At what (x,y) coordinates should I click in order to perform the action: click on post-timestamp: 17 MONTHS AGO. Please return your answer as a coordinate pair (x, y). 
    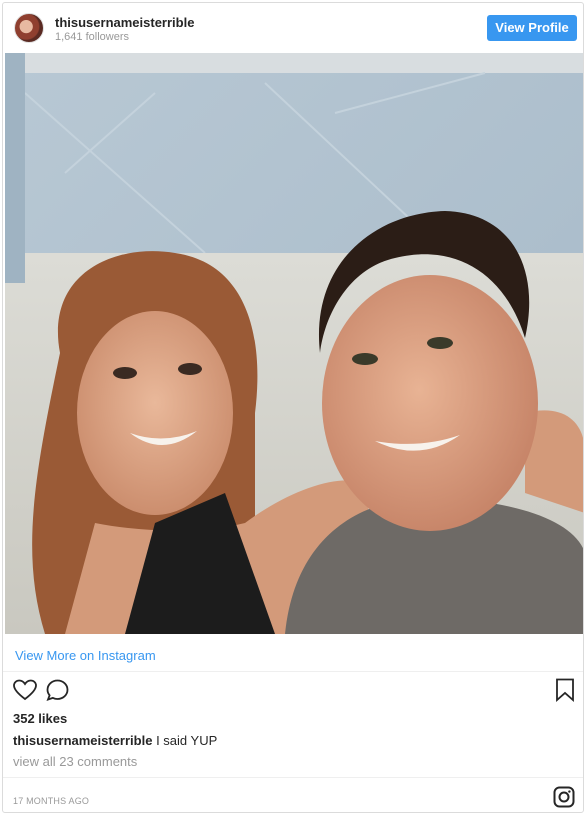
    Looking at the image, I should click on (51, 801).